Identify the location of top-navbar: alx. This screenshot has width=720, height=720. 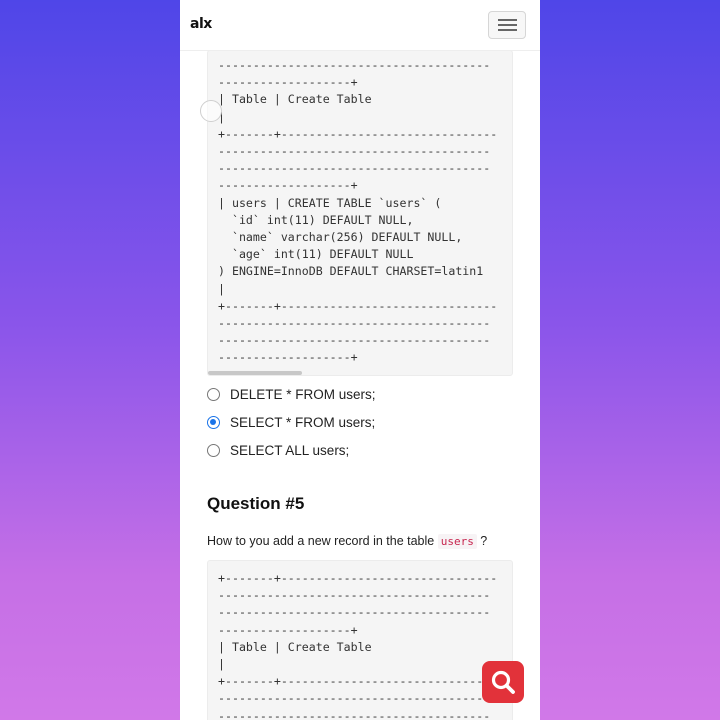
(360, 25).